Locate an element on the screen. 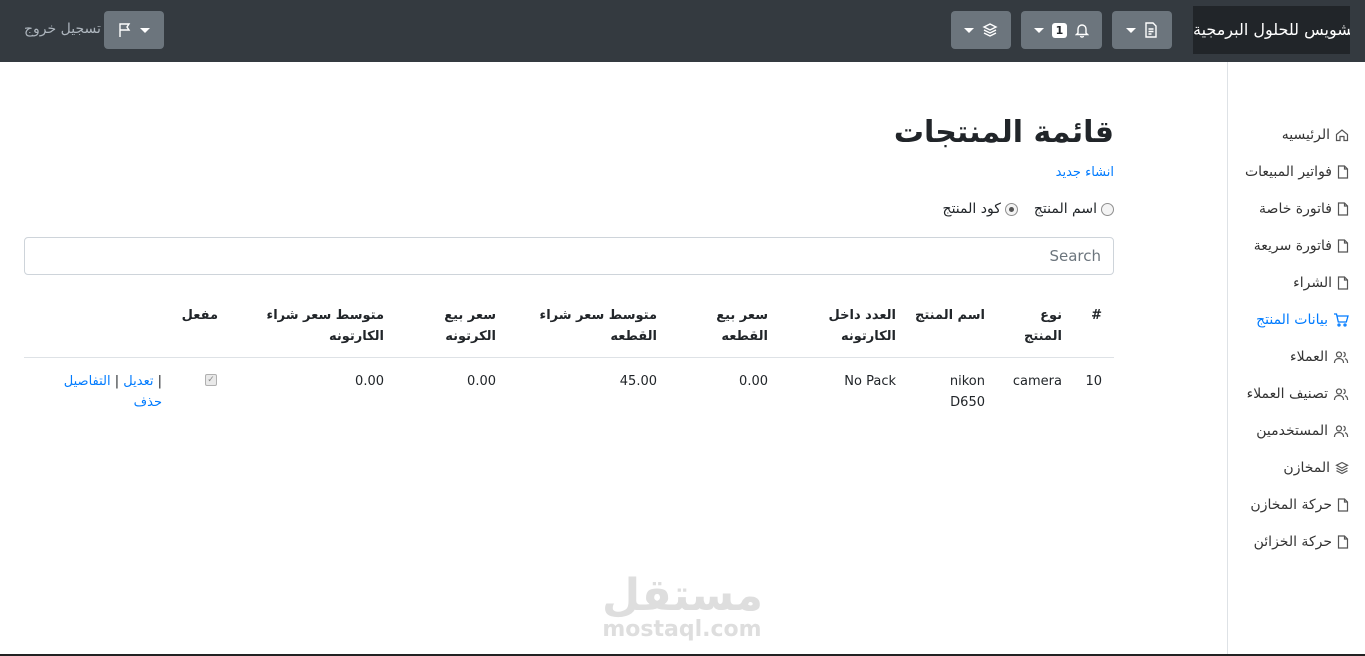 Image resolution: width=1365 pixels, height=656 pixels. watermark-text: mostaql.com is located at coordinates (682, 629).